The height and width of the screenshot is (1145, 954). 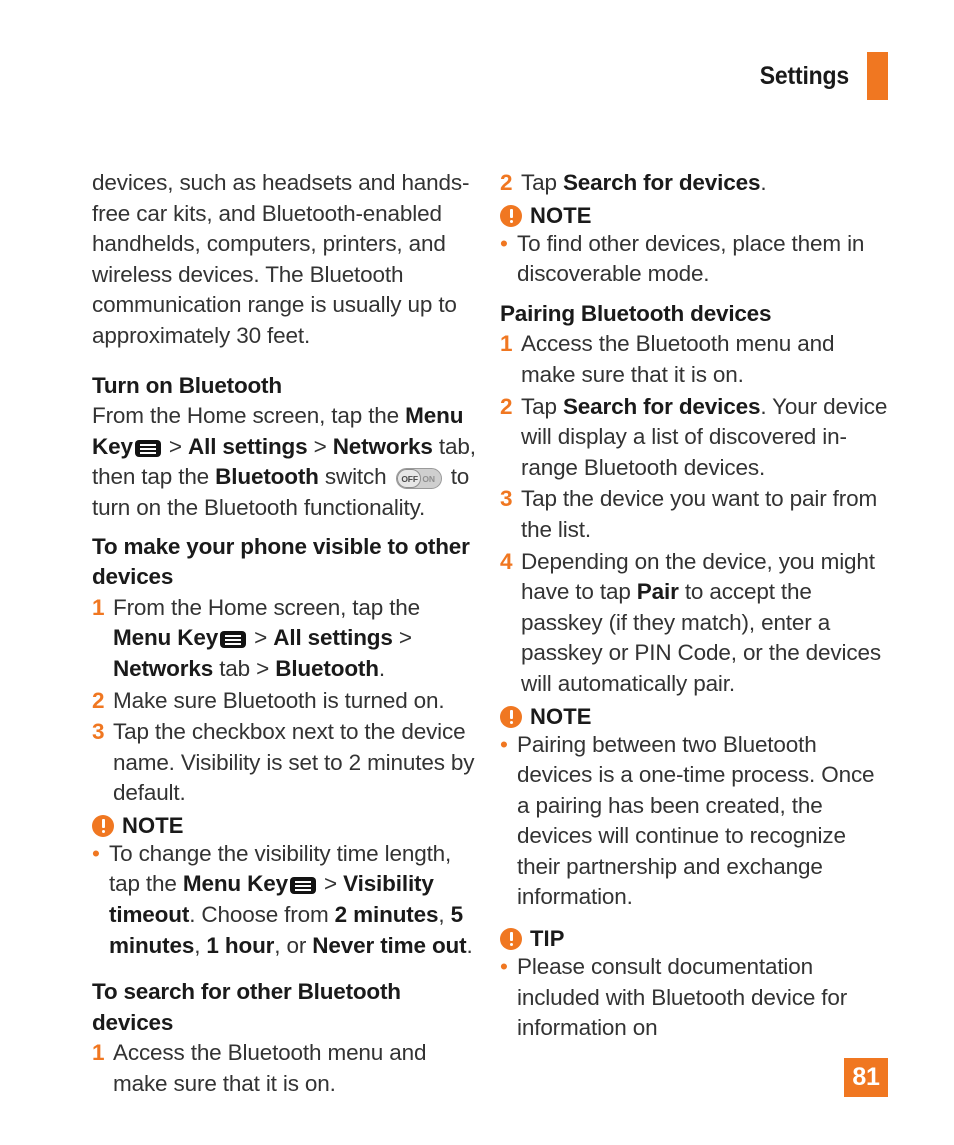 What do you see at coordinates (657, 592) in the screenshot?
I see `bold-pair: Pair` at bounding box center [657, 592].